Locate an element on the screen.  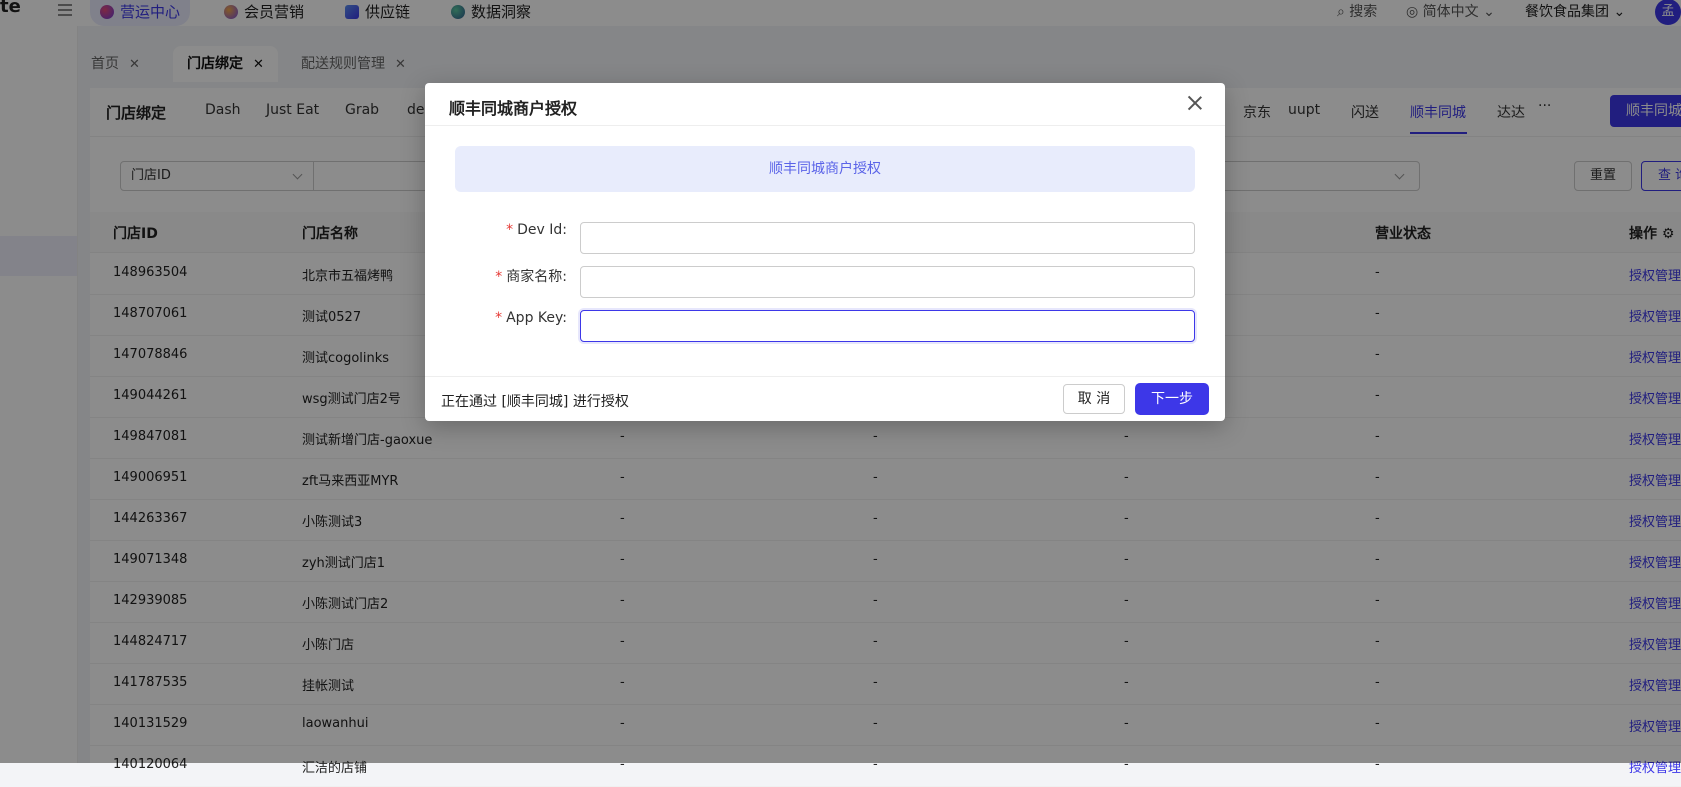
dialog-title: 顺丰同城商户授权 is located at coordinates (513, 108).